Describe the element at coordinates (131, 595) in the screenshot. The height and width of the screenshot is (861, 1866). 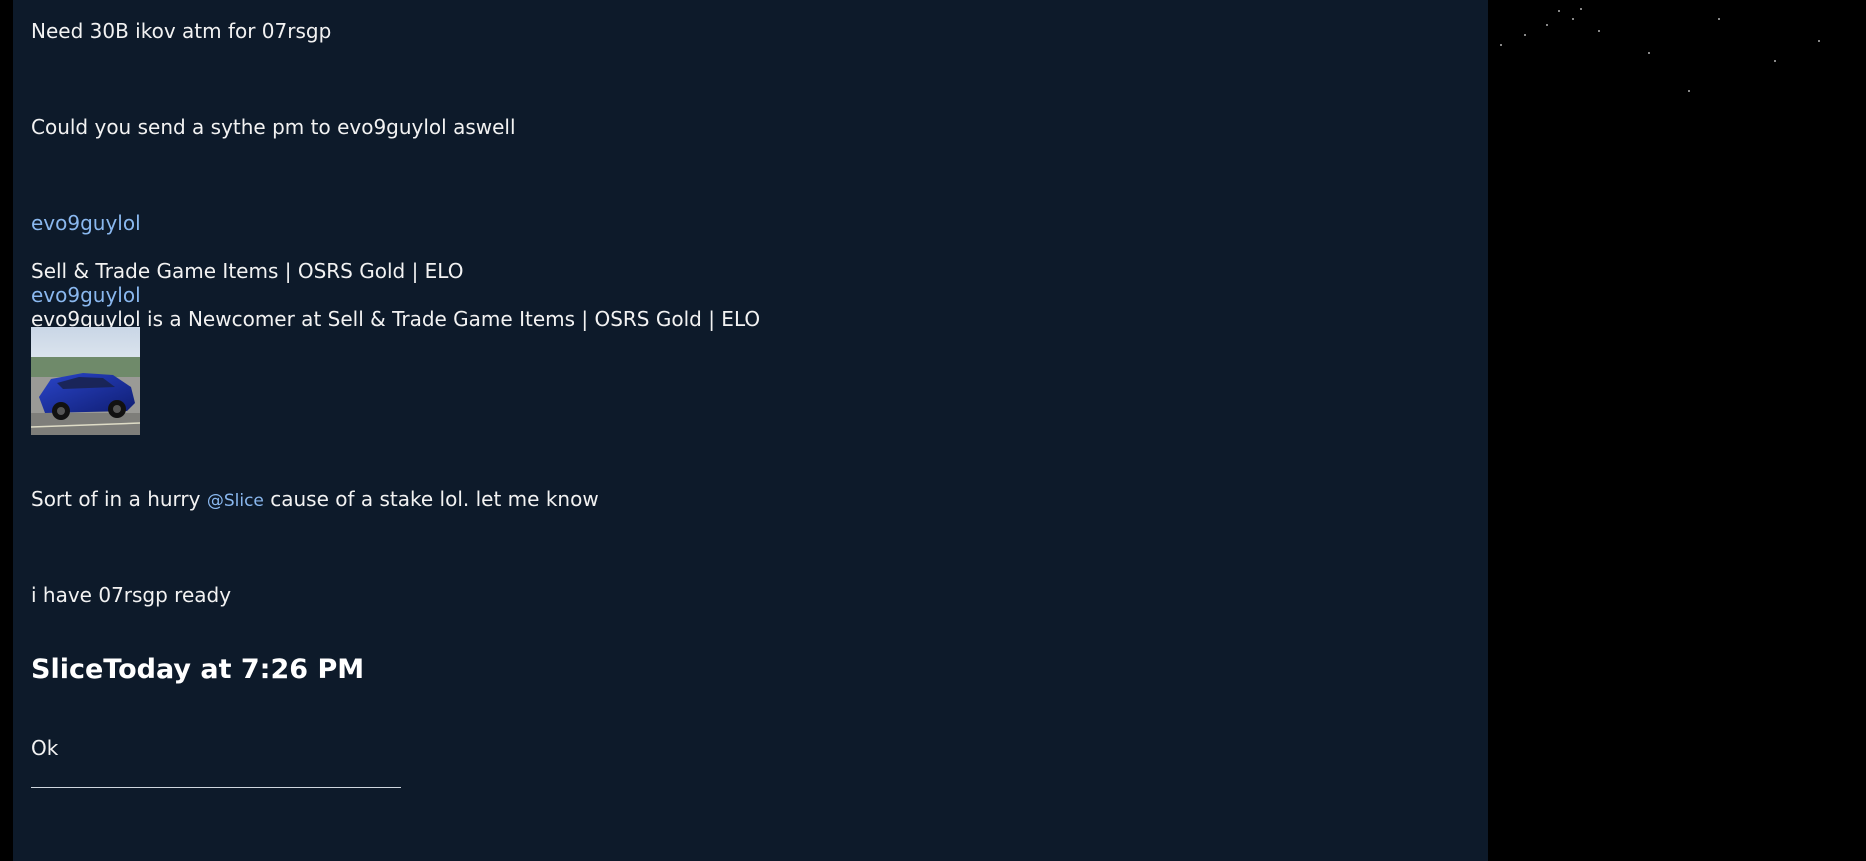
I see `reply-message-2: i have 07rsgp ready` at that location.